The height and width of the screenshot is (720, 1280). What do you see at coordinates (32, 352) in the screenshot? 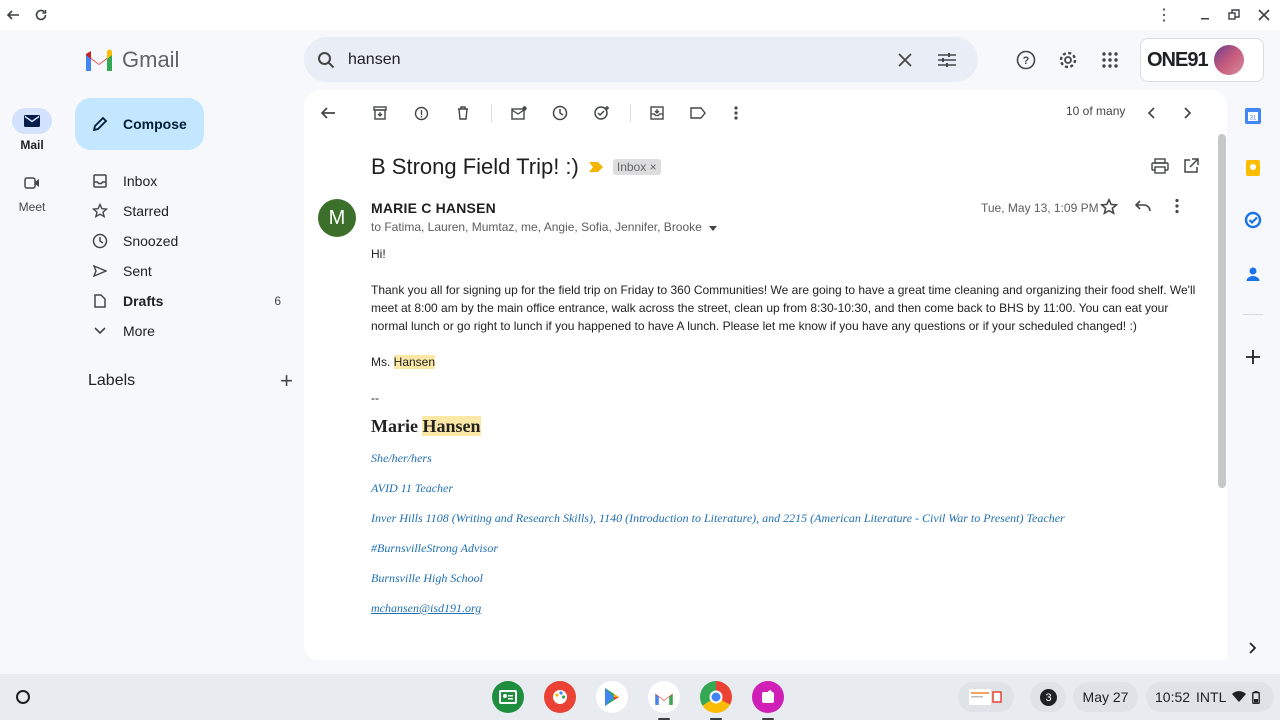
I see `app-rail: Mail Meet` at bounding box center [32, 352].